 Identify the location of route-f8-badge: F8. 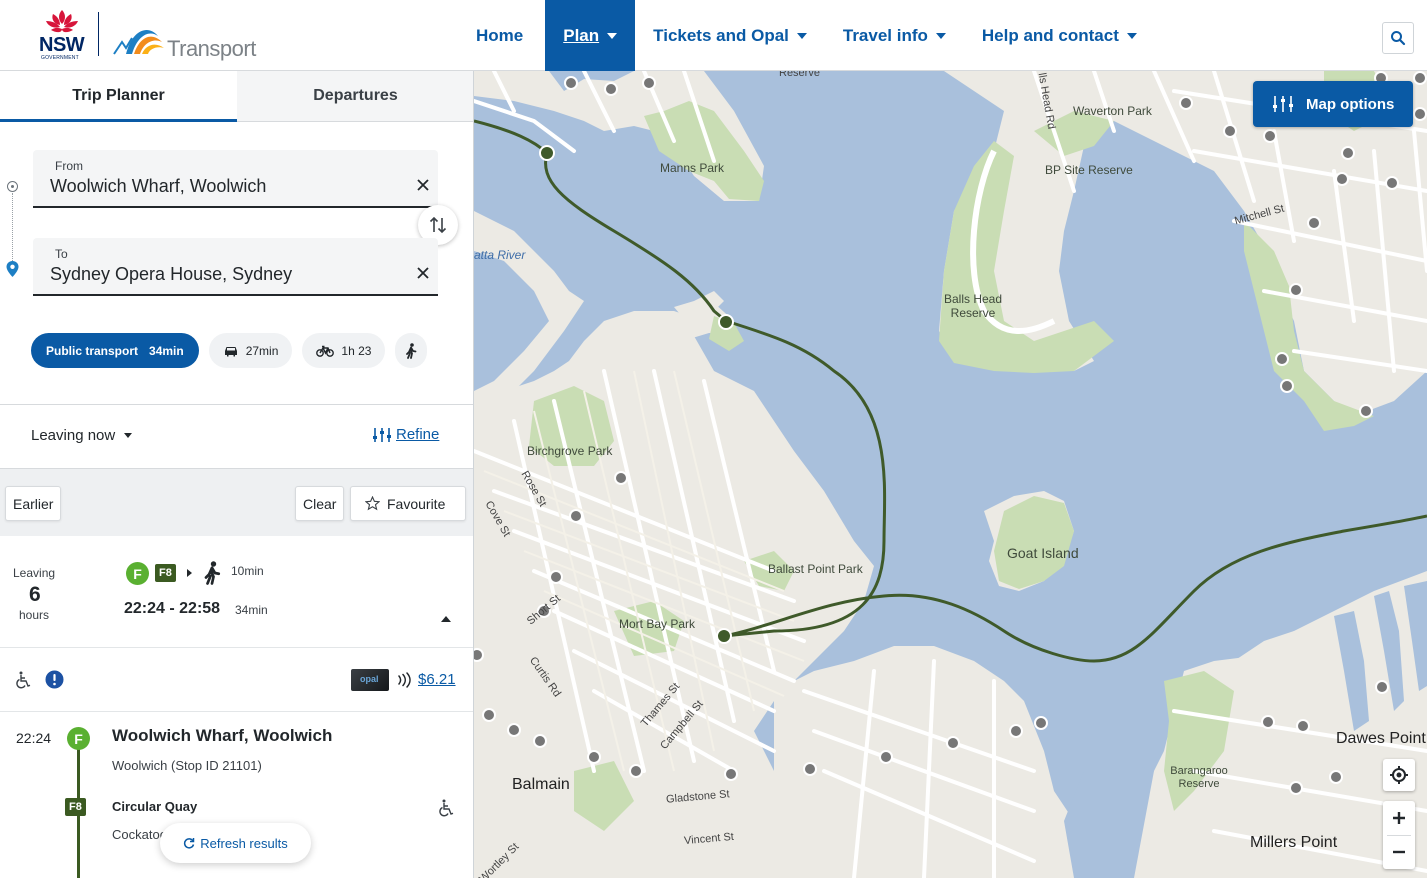
(75, 807).